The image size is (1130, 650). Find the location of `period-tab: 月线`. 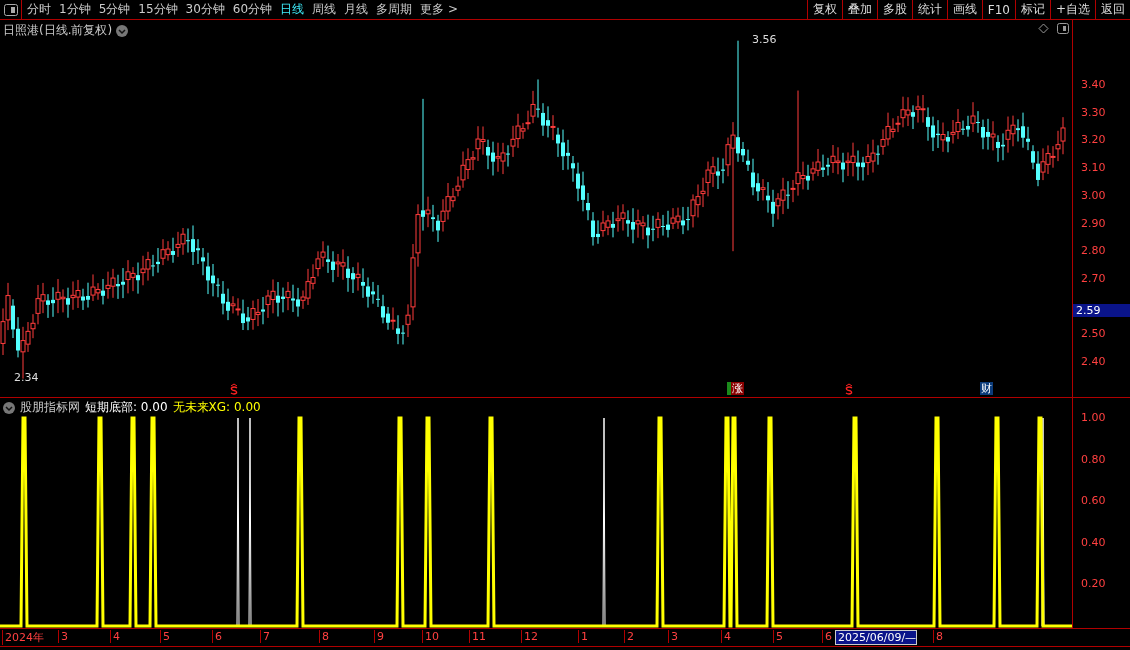

period-tab: 月线 is located at coordinates (356, 9).